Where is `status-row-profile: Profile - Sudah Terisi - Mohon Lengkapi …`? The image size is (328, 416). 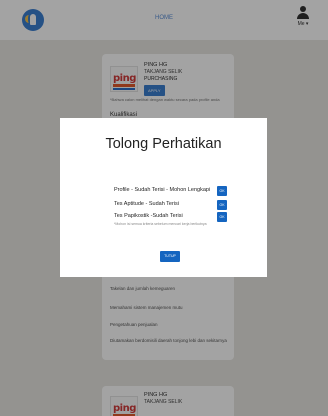
status-row-profile: Profile - Sudah Terisi - Mohon Lengkapi … is located at coordinates (170, 191).